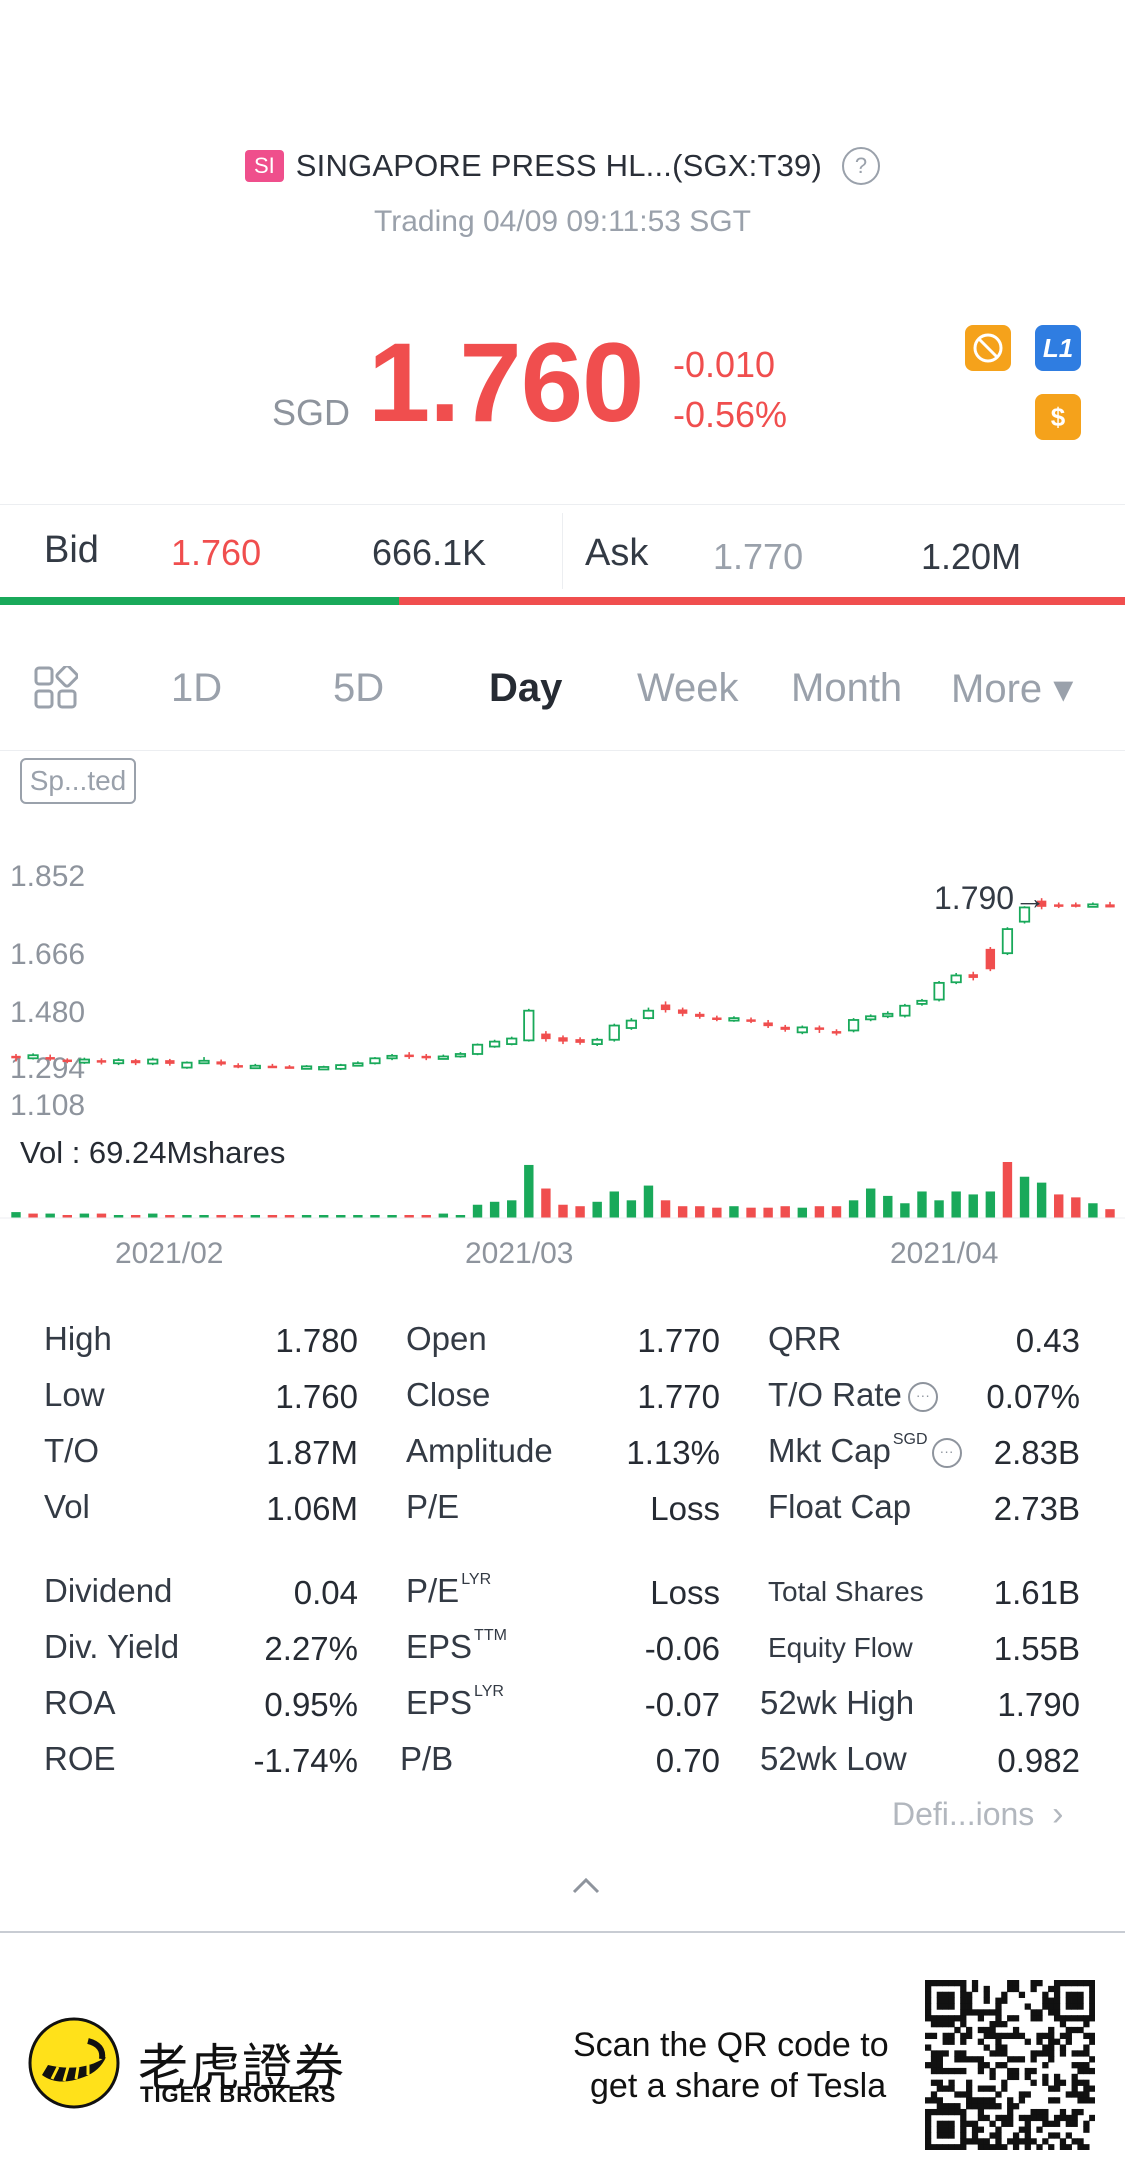  Describe the element at coordinates (1058, 417) in the screenshot. I see `dollar-badge: $` at that location.